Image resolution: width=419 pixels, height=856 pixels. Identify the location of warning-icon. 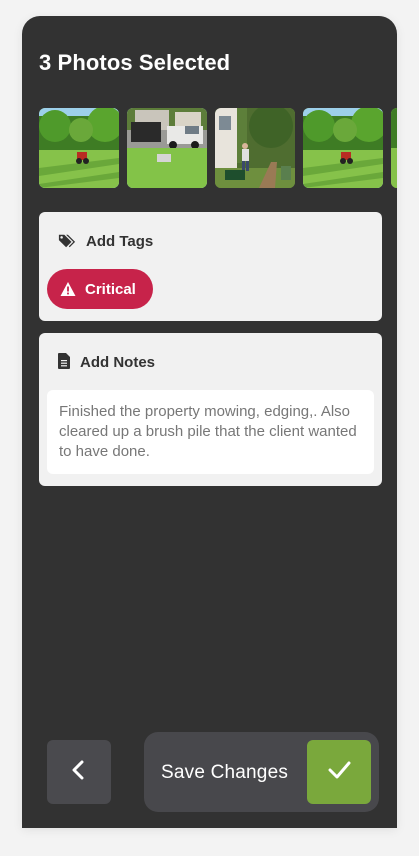
(68, 289).